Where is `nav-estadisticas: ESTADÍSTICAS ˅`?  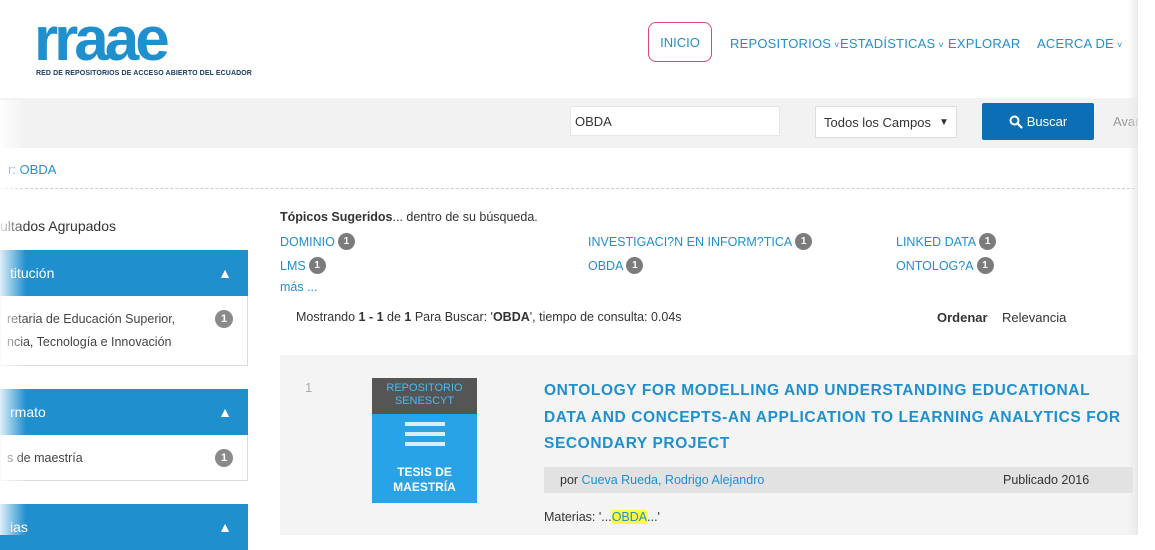
nav-estadisticas: ESTADÍSTICAS ˅ is located at coordinates (892, 43).